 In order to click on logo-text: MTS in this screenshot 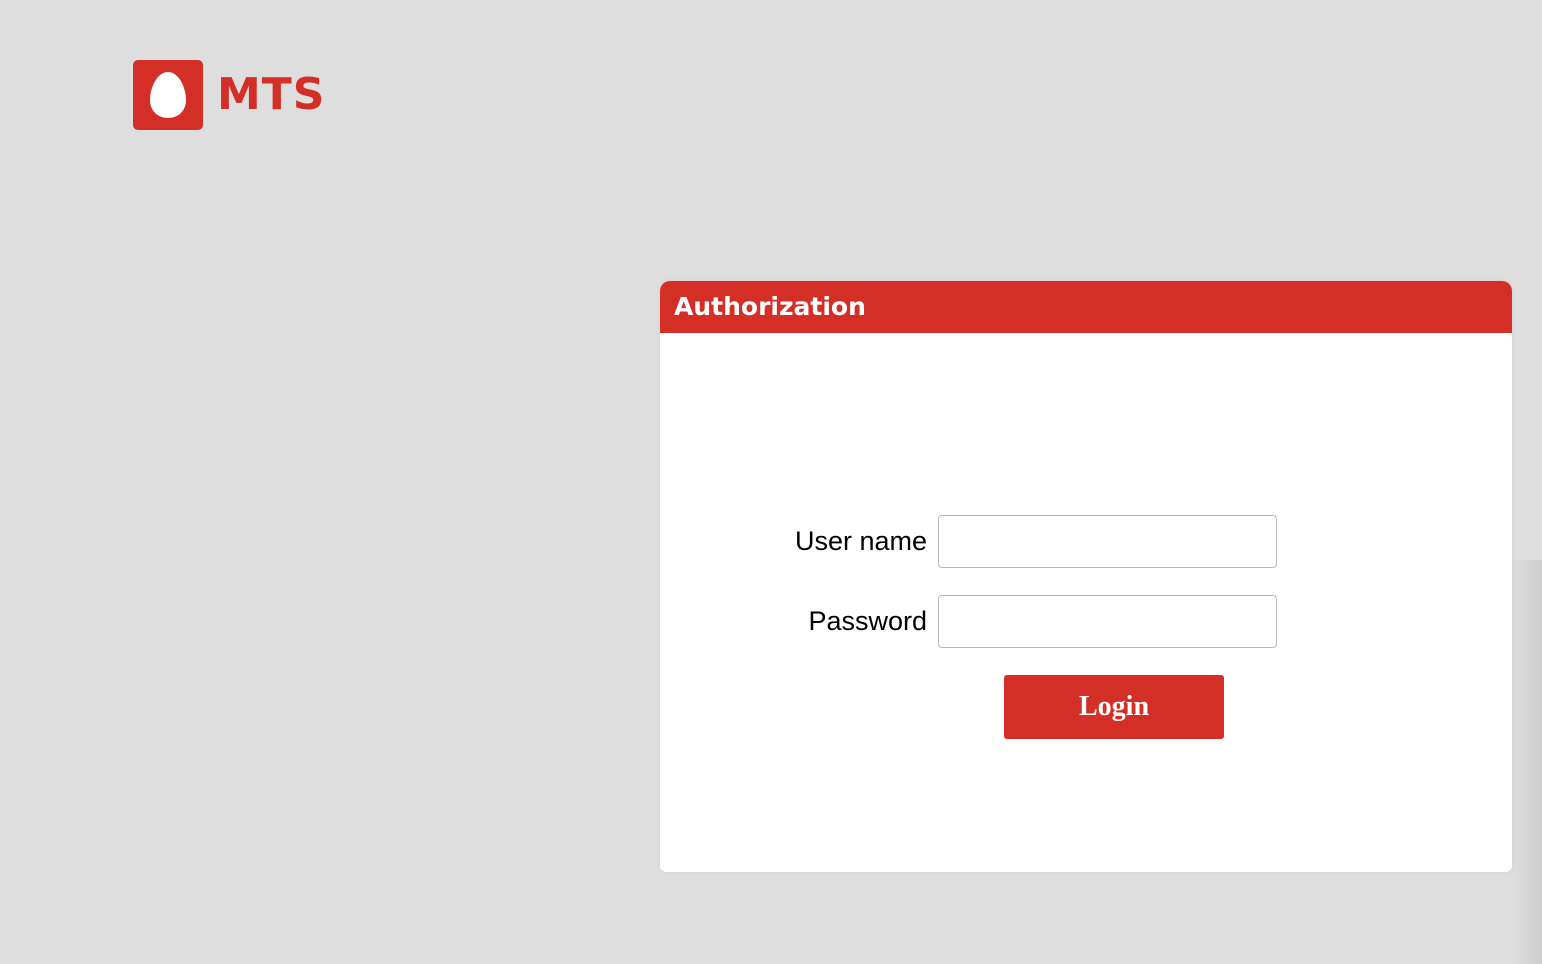, I will do `click(271, 94)`.